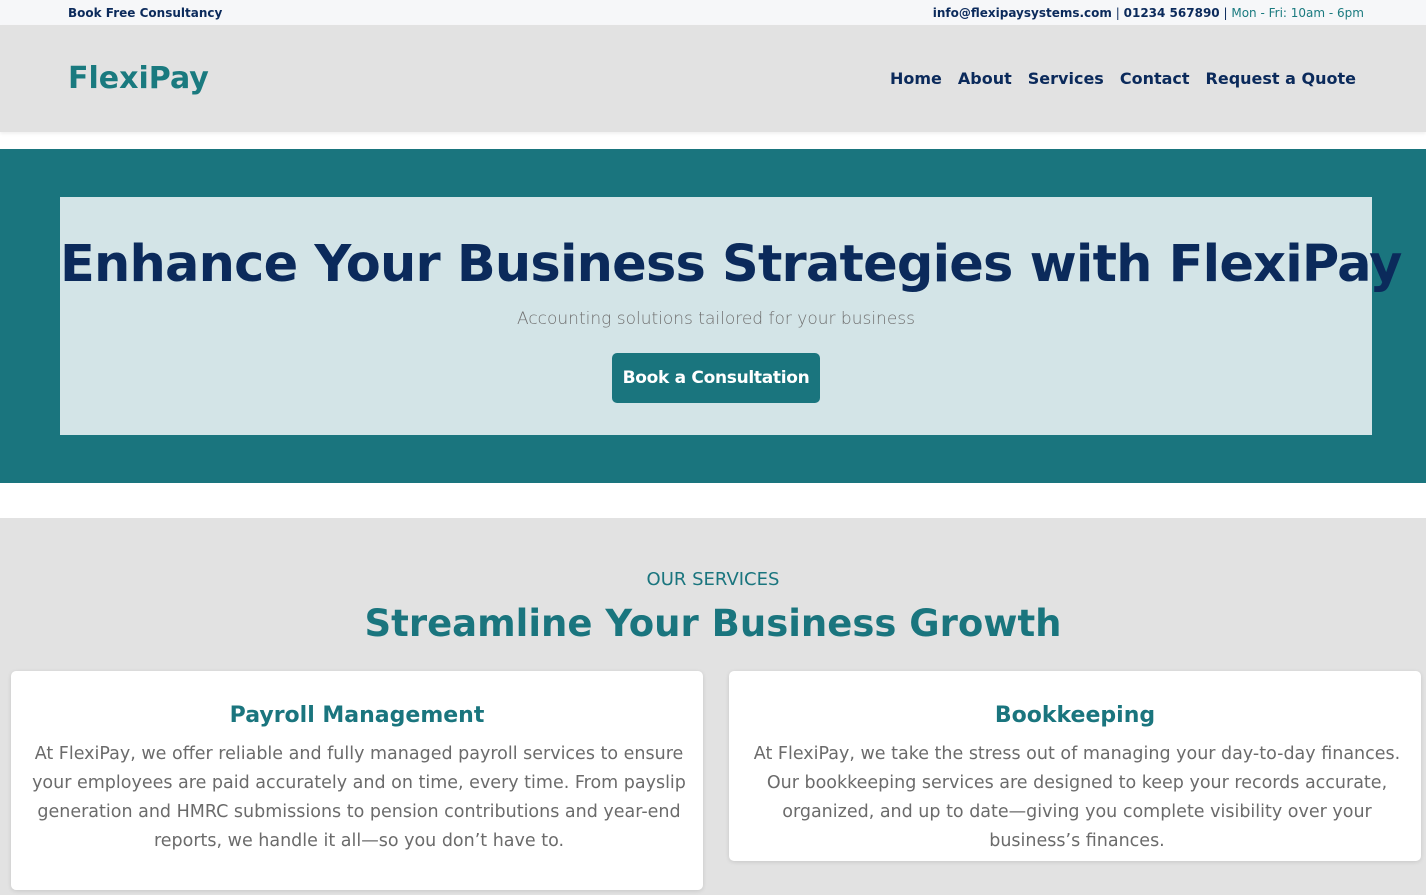  What do you see at coordinates (1022, 13) in the screenshot?
I see `email-link: info@flexipaysystems.com` at bounding box center [1022, 13].